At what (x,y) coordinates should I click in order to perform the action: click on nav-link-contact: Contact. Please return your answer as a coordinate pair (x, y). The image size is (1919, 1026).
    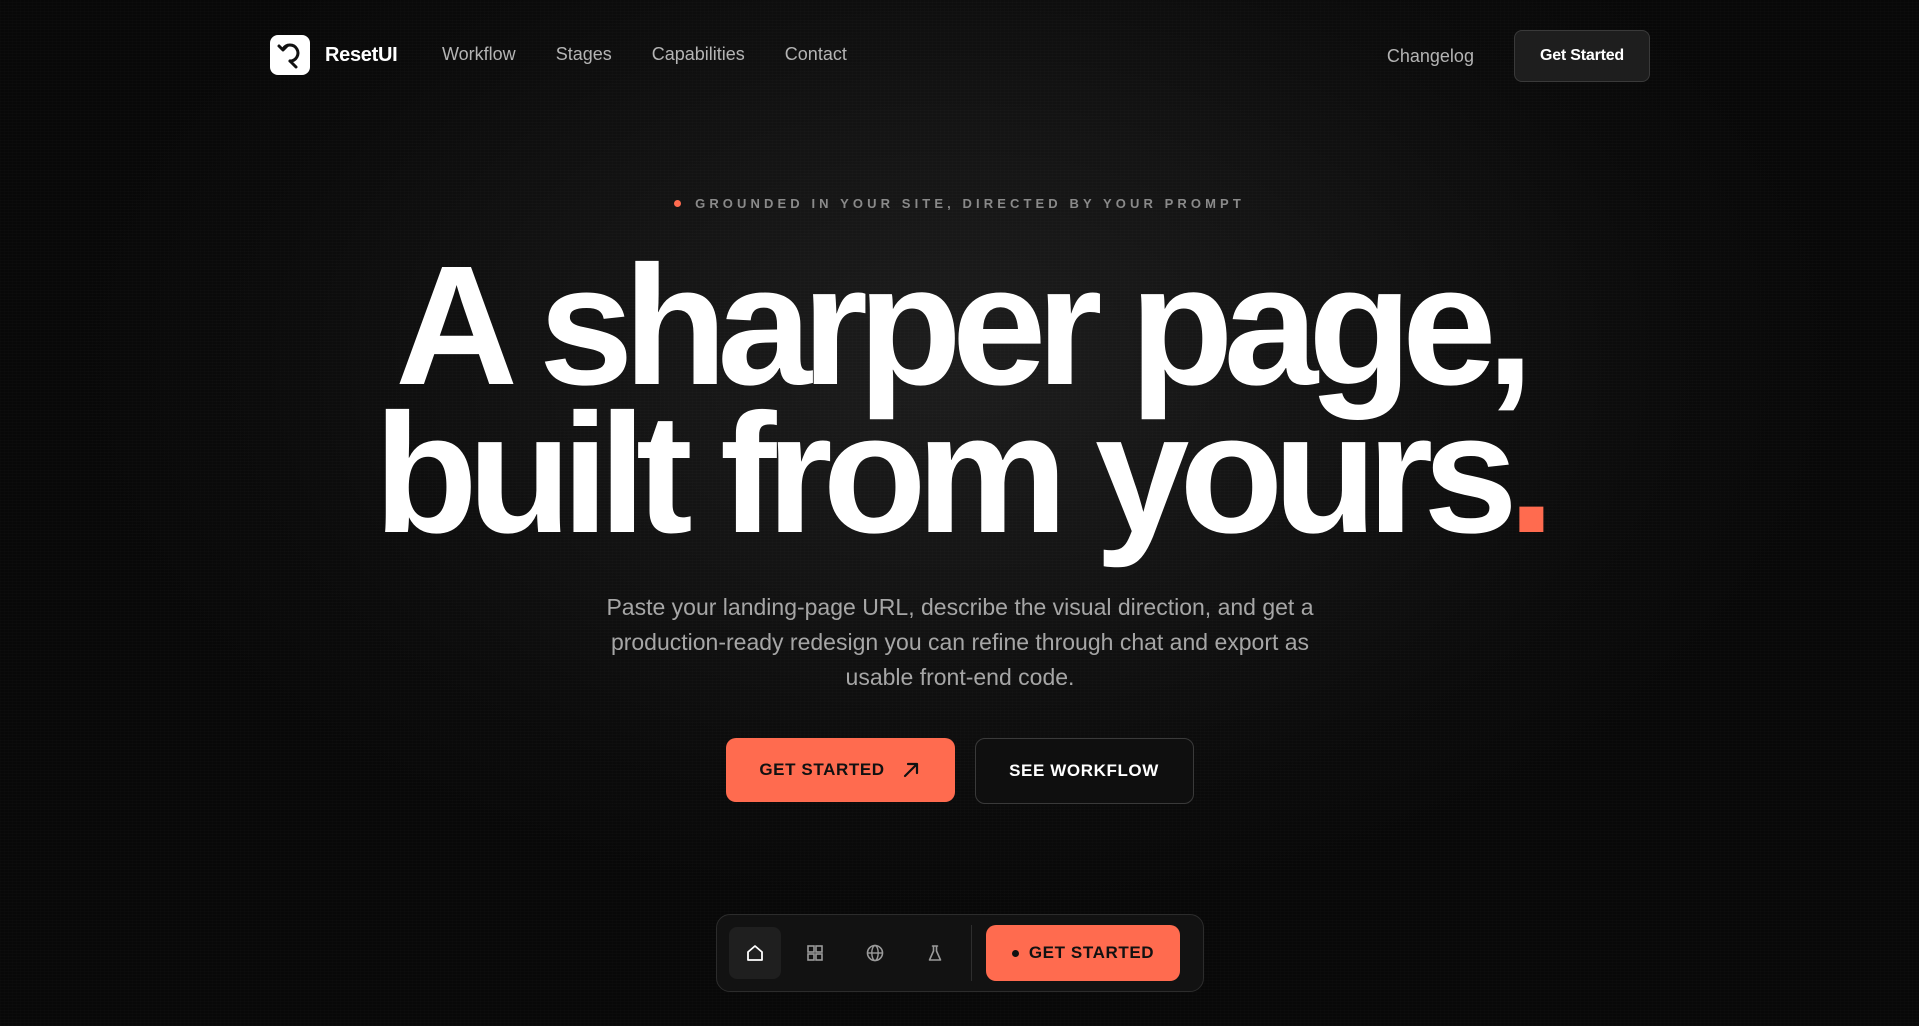
    Looking at the image, I should click on (816, 54).